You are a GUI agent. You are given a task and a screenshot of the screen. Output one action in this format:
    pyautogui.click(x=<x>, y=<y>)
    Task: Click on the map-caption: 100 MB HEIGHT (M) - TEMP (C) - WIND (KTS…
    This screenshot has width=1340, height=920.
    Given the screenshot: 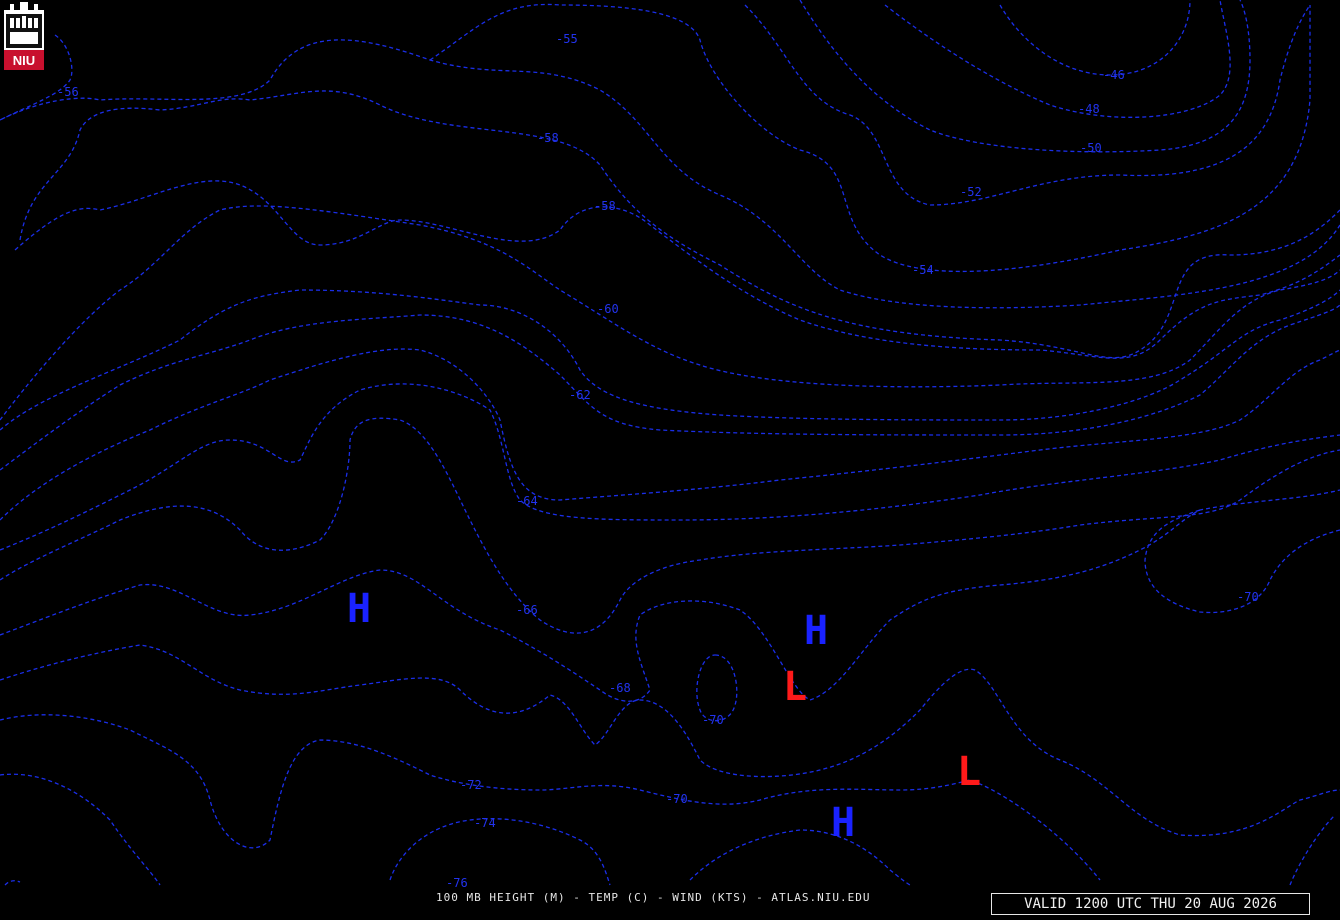 What is the action you would take?
    pyautogui.click(x=653, y=897)
    